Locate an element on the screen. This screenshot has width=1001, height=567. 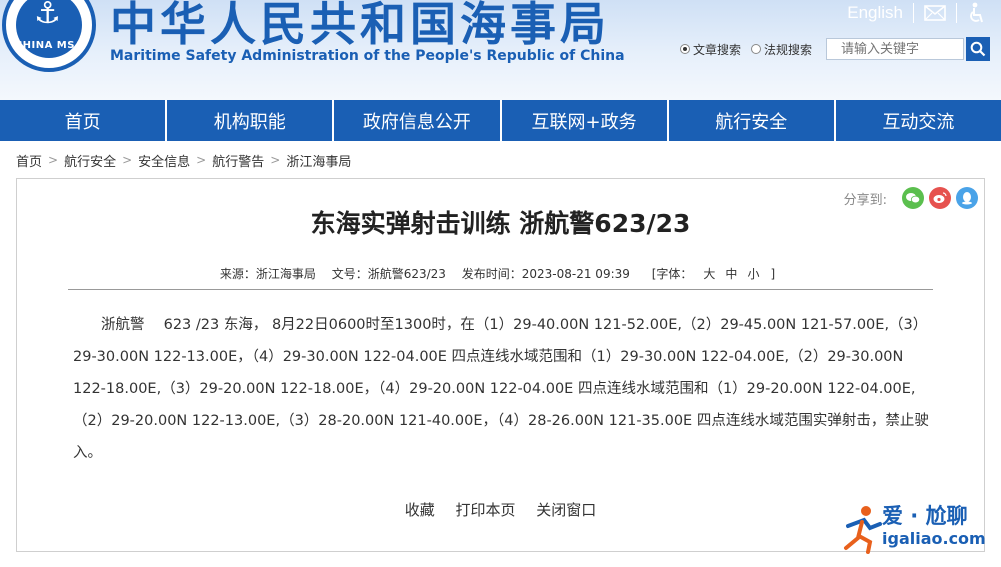
font-size-small: 小 is located at coordinates (753, 274).